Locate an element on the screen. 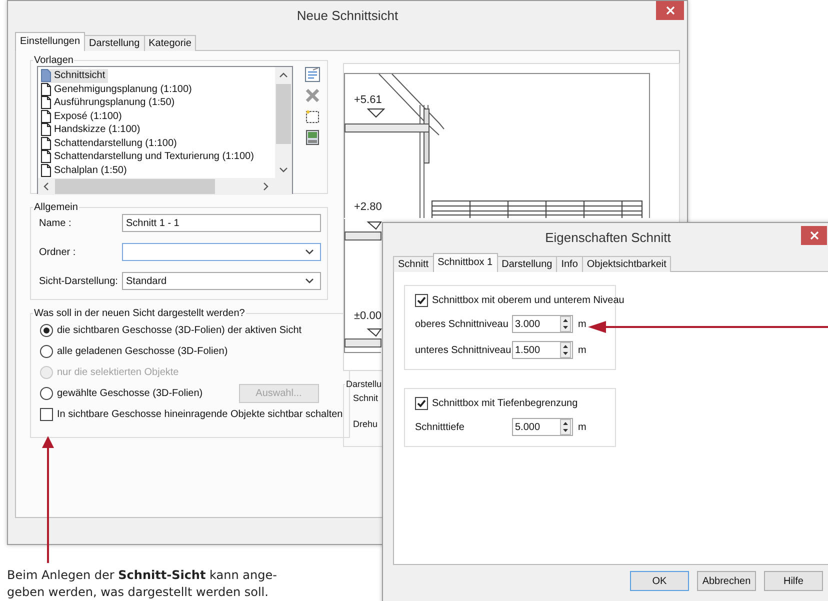 The image size is (828, 601). field-label: Schnit is located at coordinates (365, 399).